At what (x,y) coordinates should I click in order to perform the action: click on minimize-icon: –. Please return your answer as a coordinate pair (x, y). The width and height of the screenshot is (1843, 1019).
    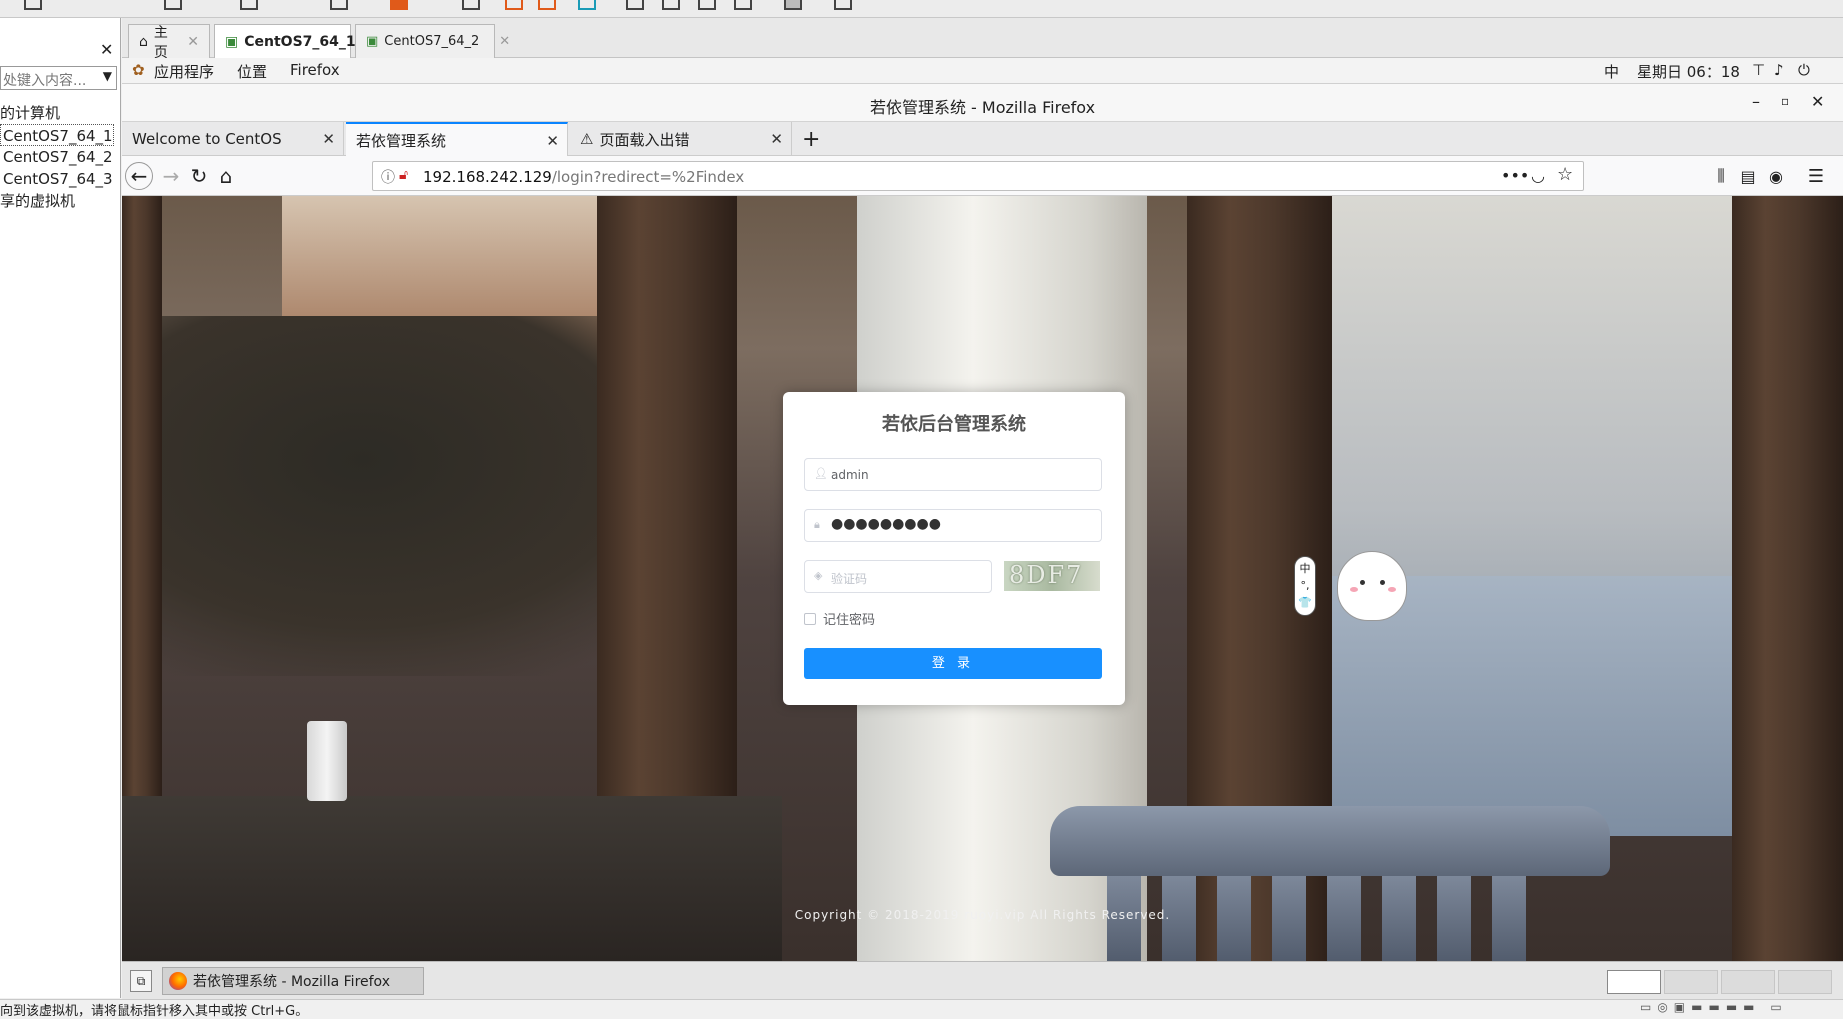
    Looking at the image, I should click on (1756, 101).